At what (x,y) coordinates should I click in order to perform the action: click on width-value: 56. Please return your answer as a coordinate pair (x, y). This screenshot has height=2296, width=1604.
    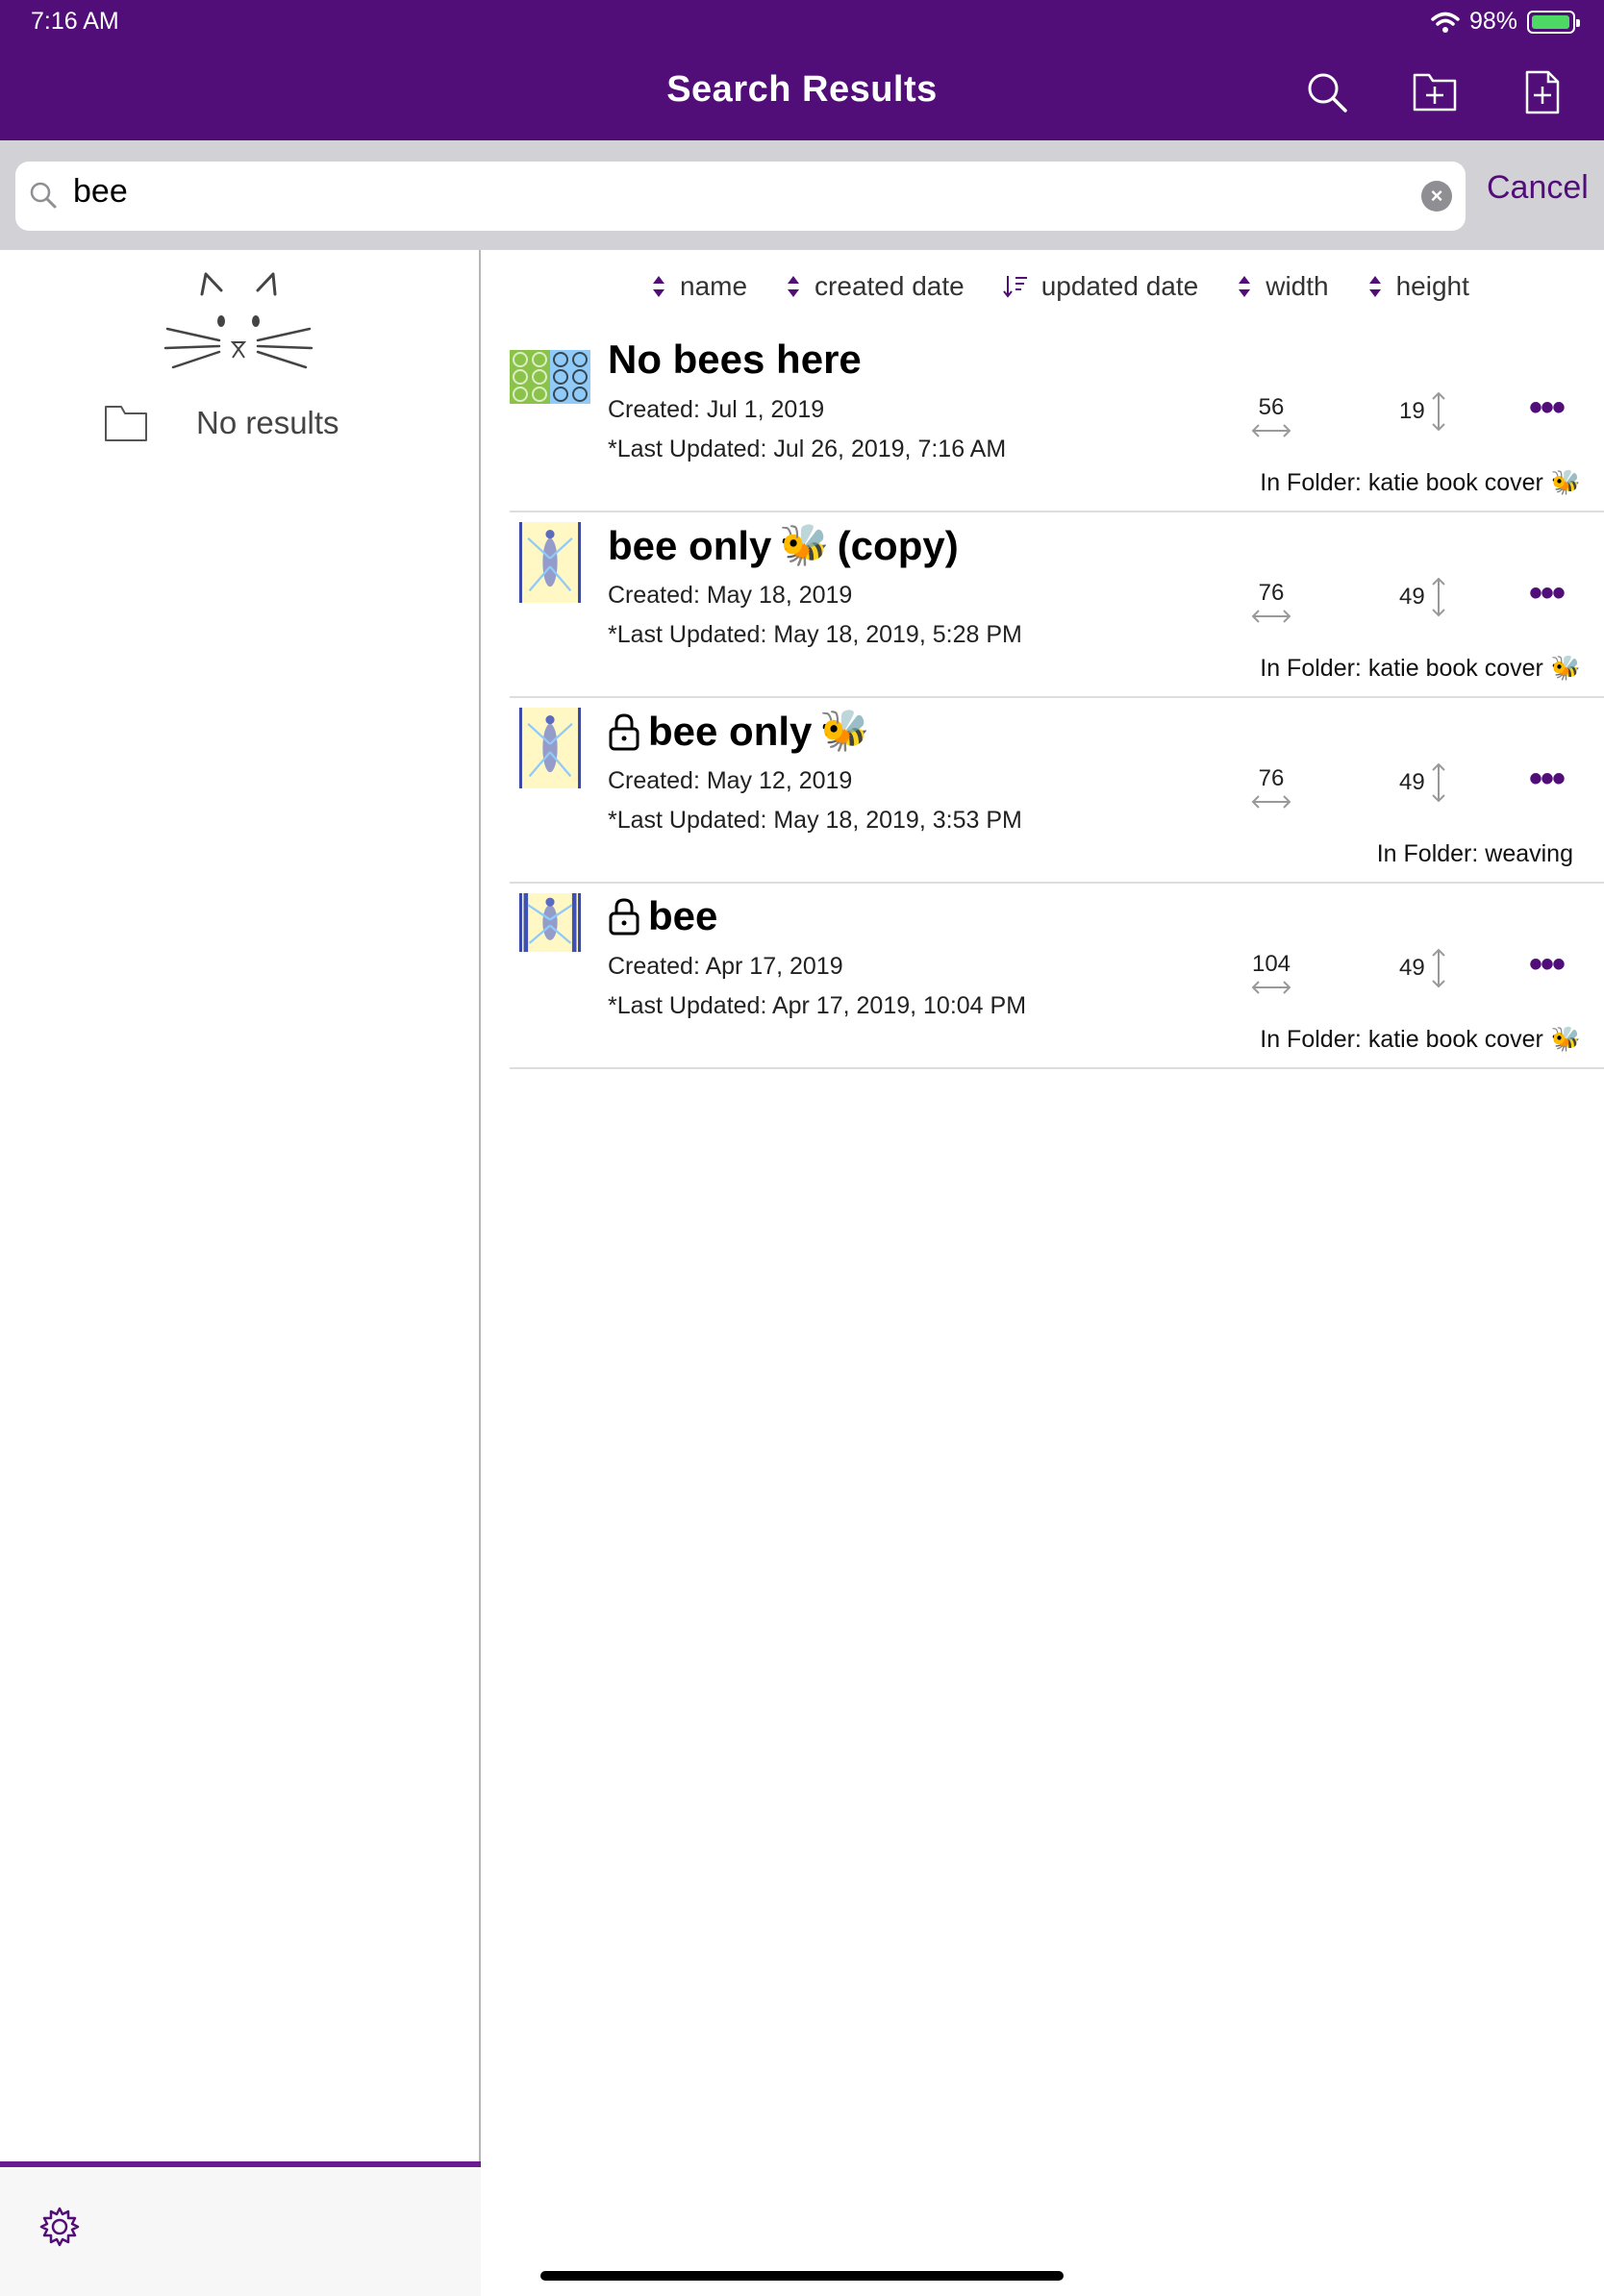
    Looking at the image, I should click on (1271, 416).